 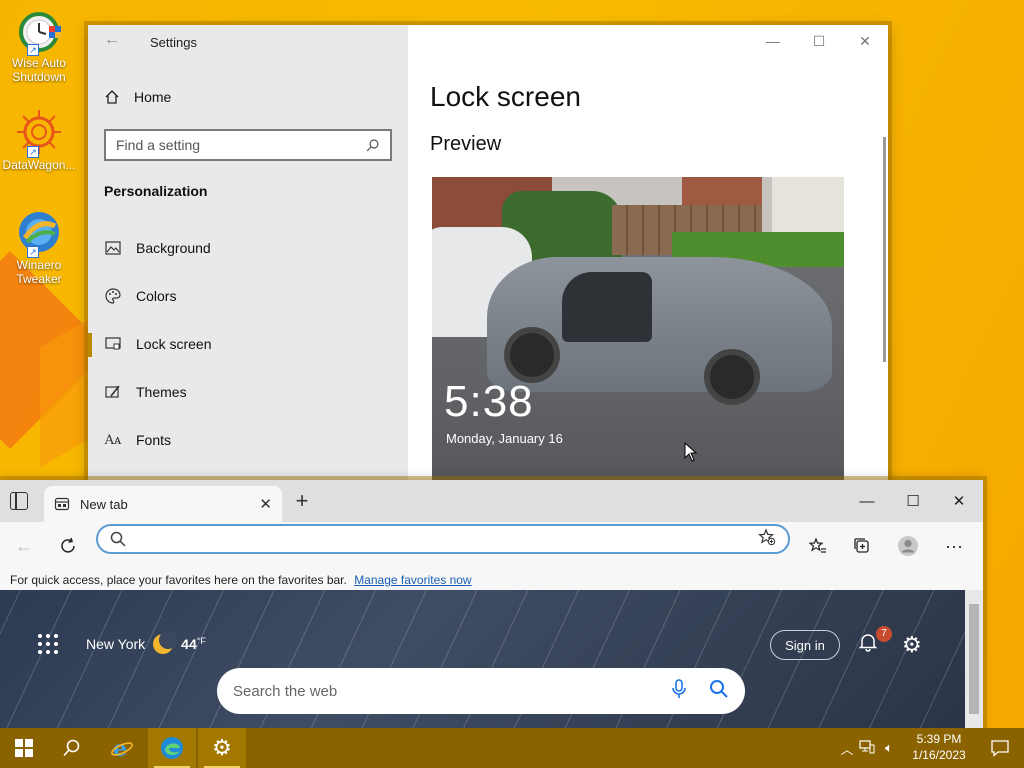 What do you see at coordinates (889, 748) in the screenshot?
I see `volume-icon: 🔈︎` at bounding box center [889, 748].